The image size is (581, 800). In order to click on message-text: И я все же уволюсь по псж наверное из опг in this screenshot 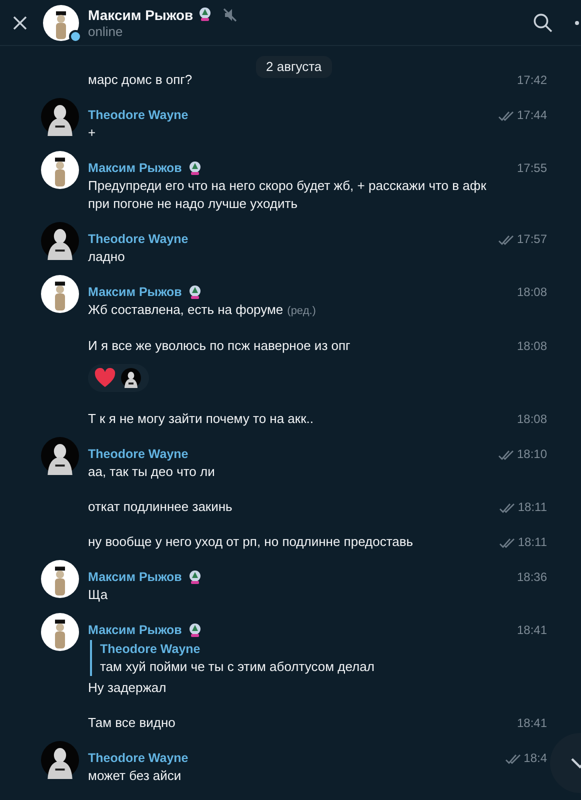, I will do `click(219, 345)`.